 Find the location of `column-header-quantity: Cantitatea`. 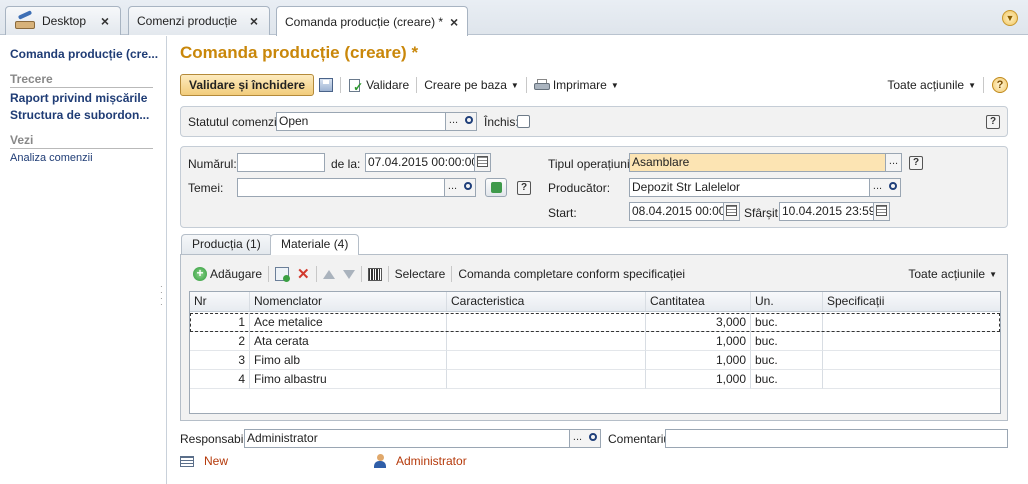

column-header-quantity: Cantitatea is located at coordinates (698, 301).